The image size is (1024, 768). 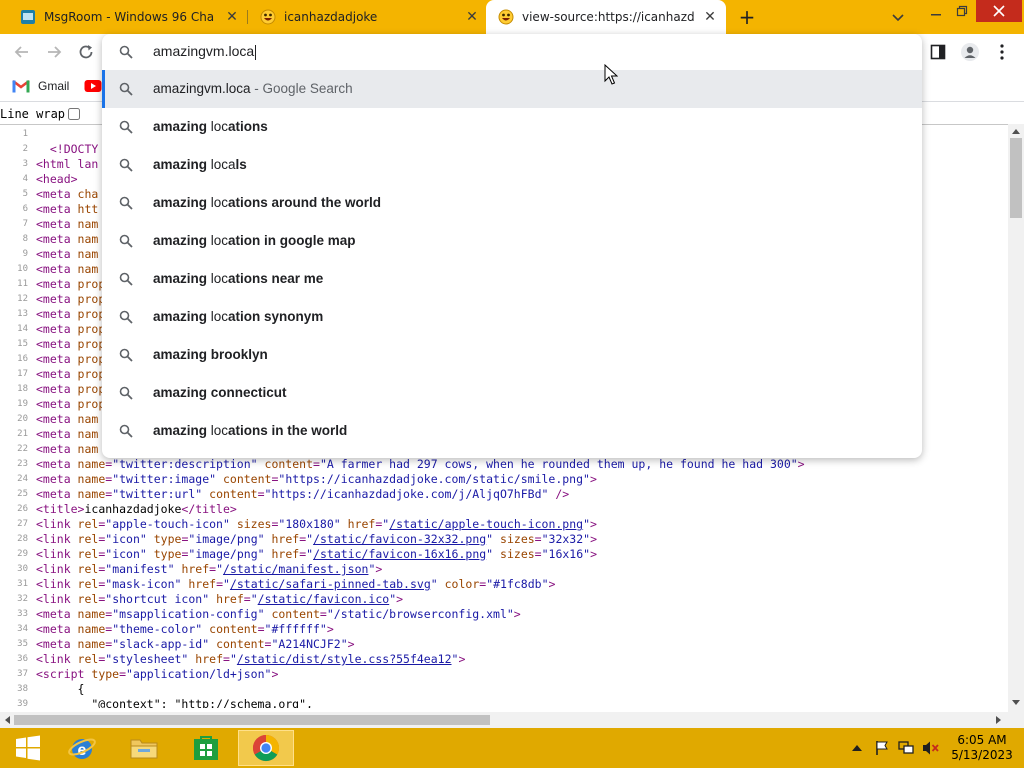 I want to click on windows-logo-icon, so click(x=28, y=748).